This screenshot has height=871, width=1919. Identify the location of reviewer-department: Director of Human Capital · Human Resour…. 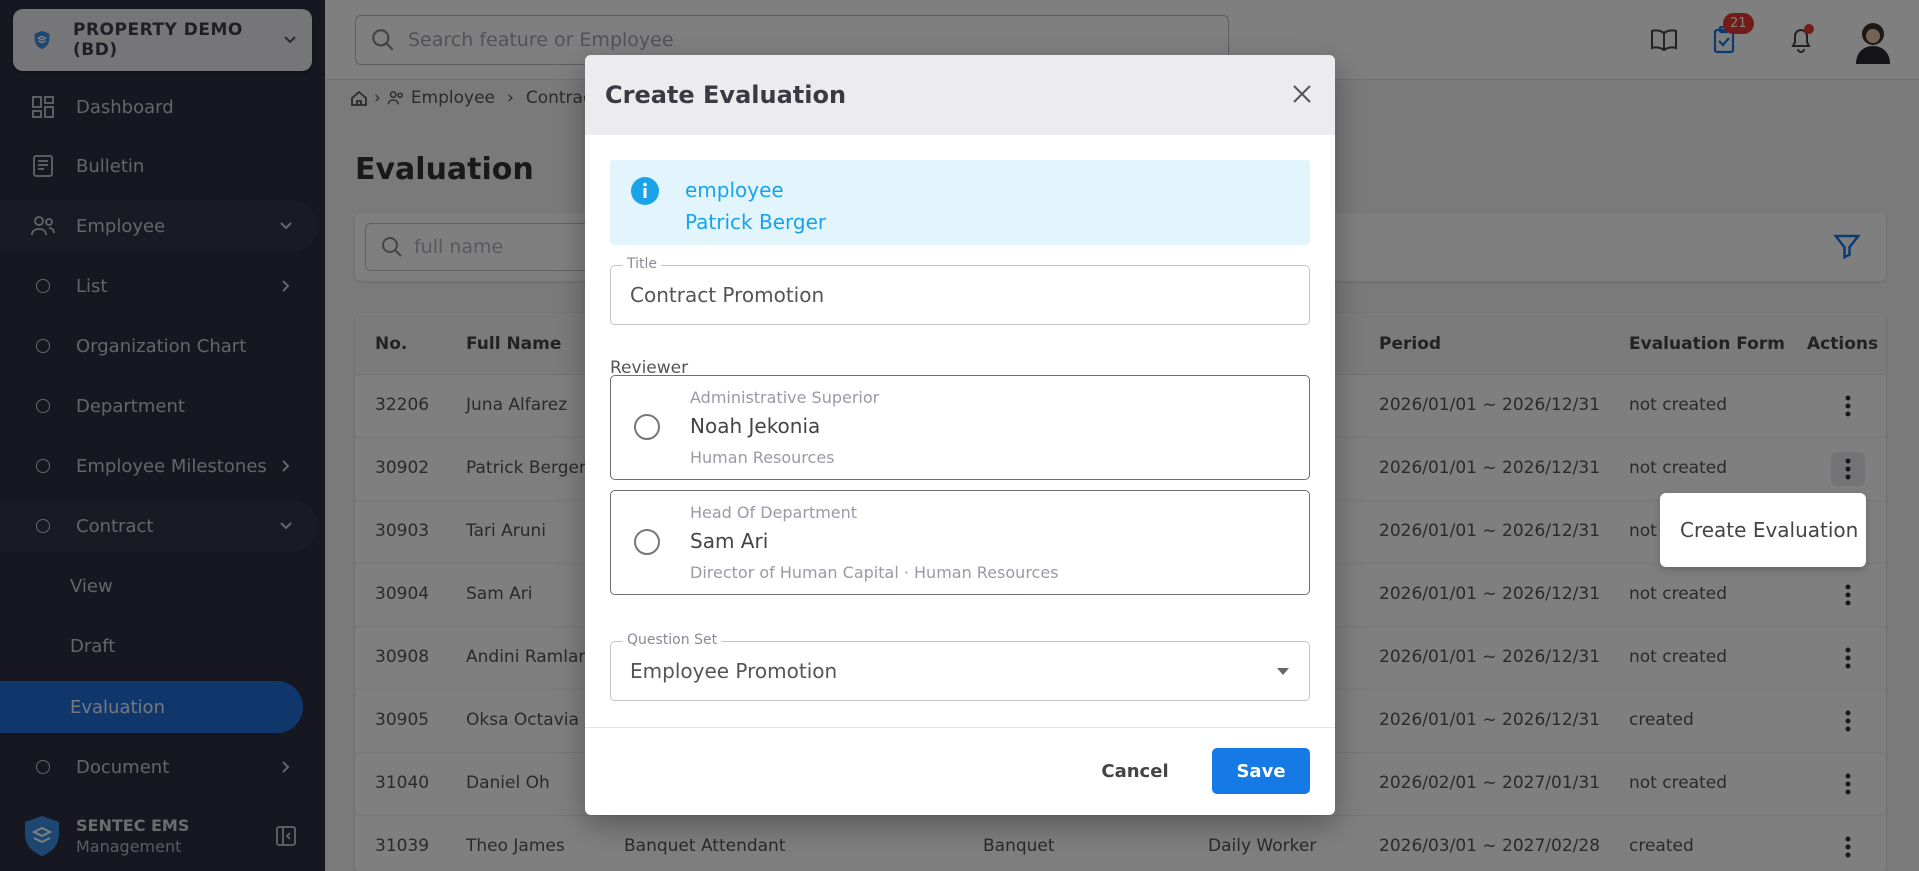
(874, 572).